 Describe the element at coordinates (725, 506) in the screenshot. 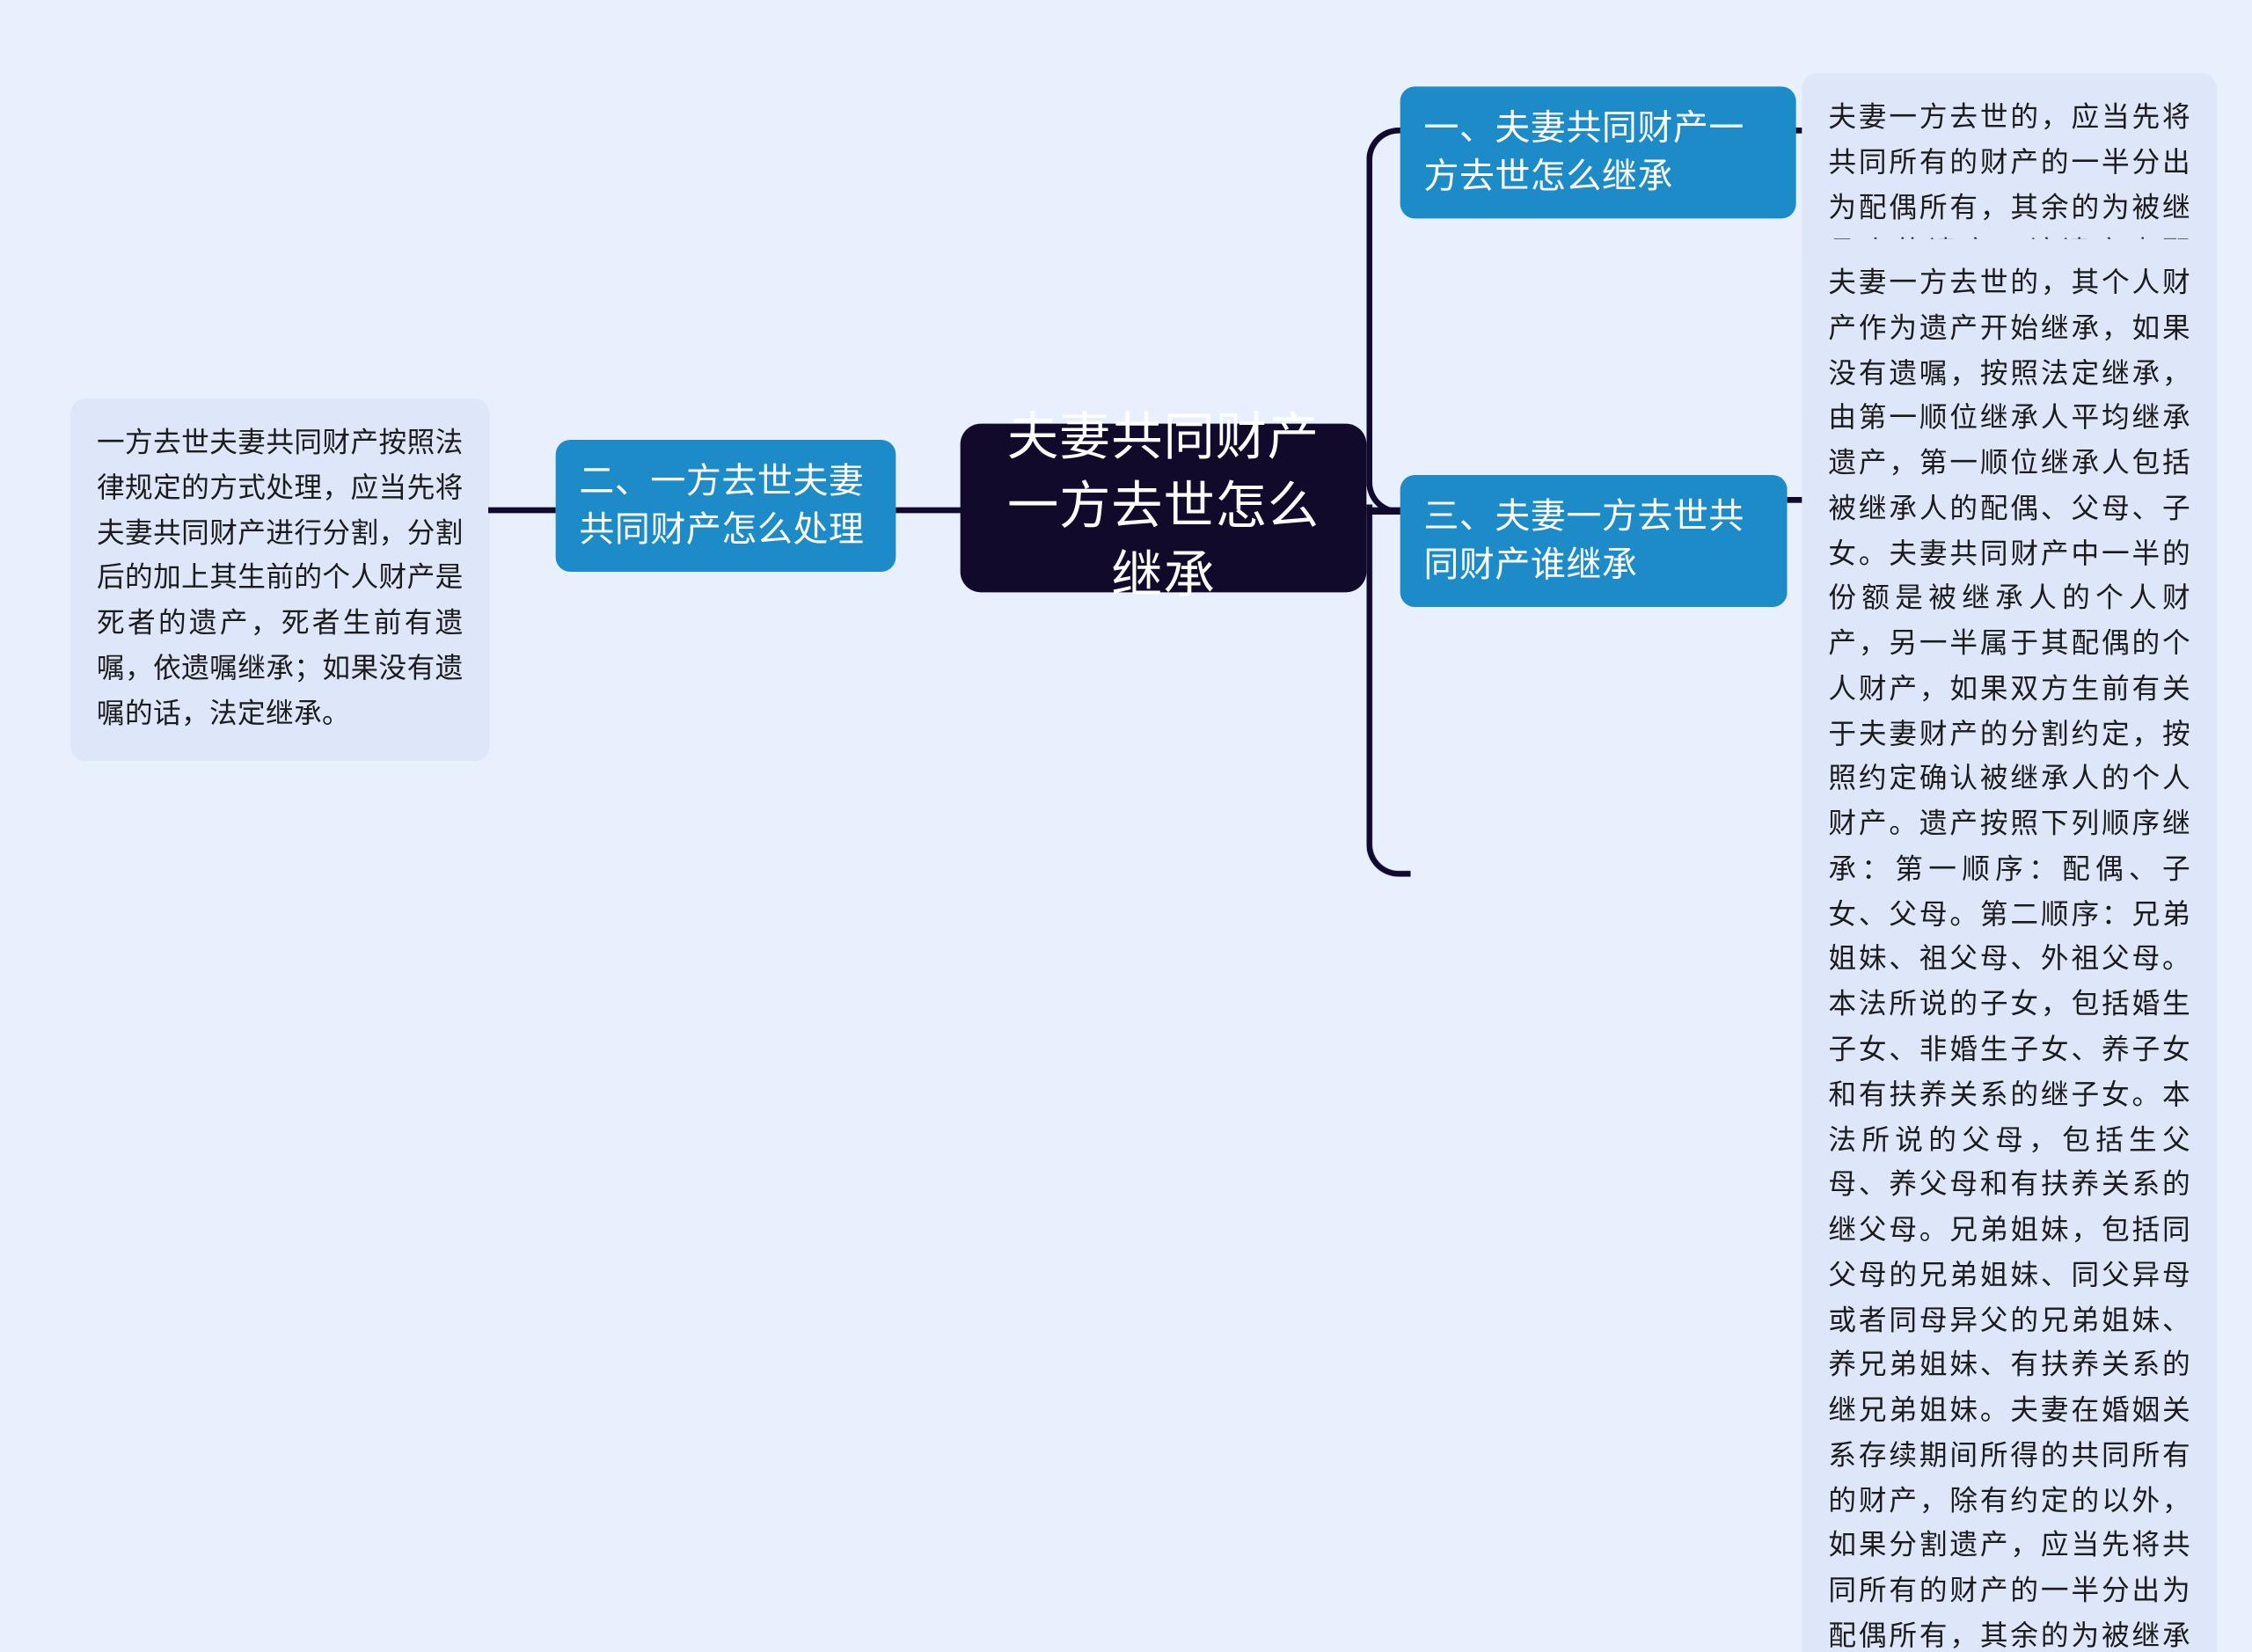

I see `branch-node-2: 二、一方去世夫妻共同财产怎么处理` at that location.